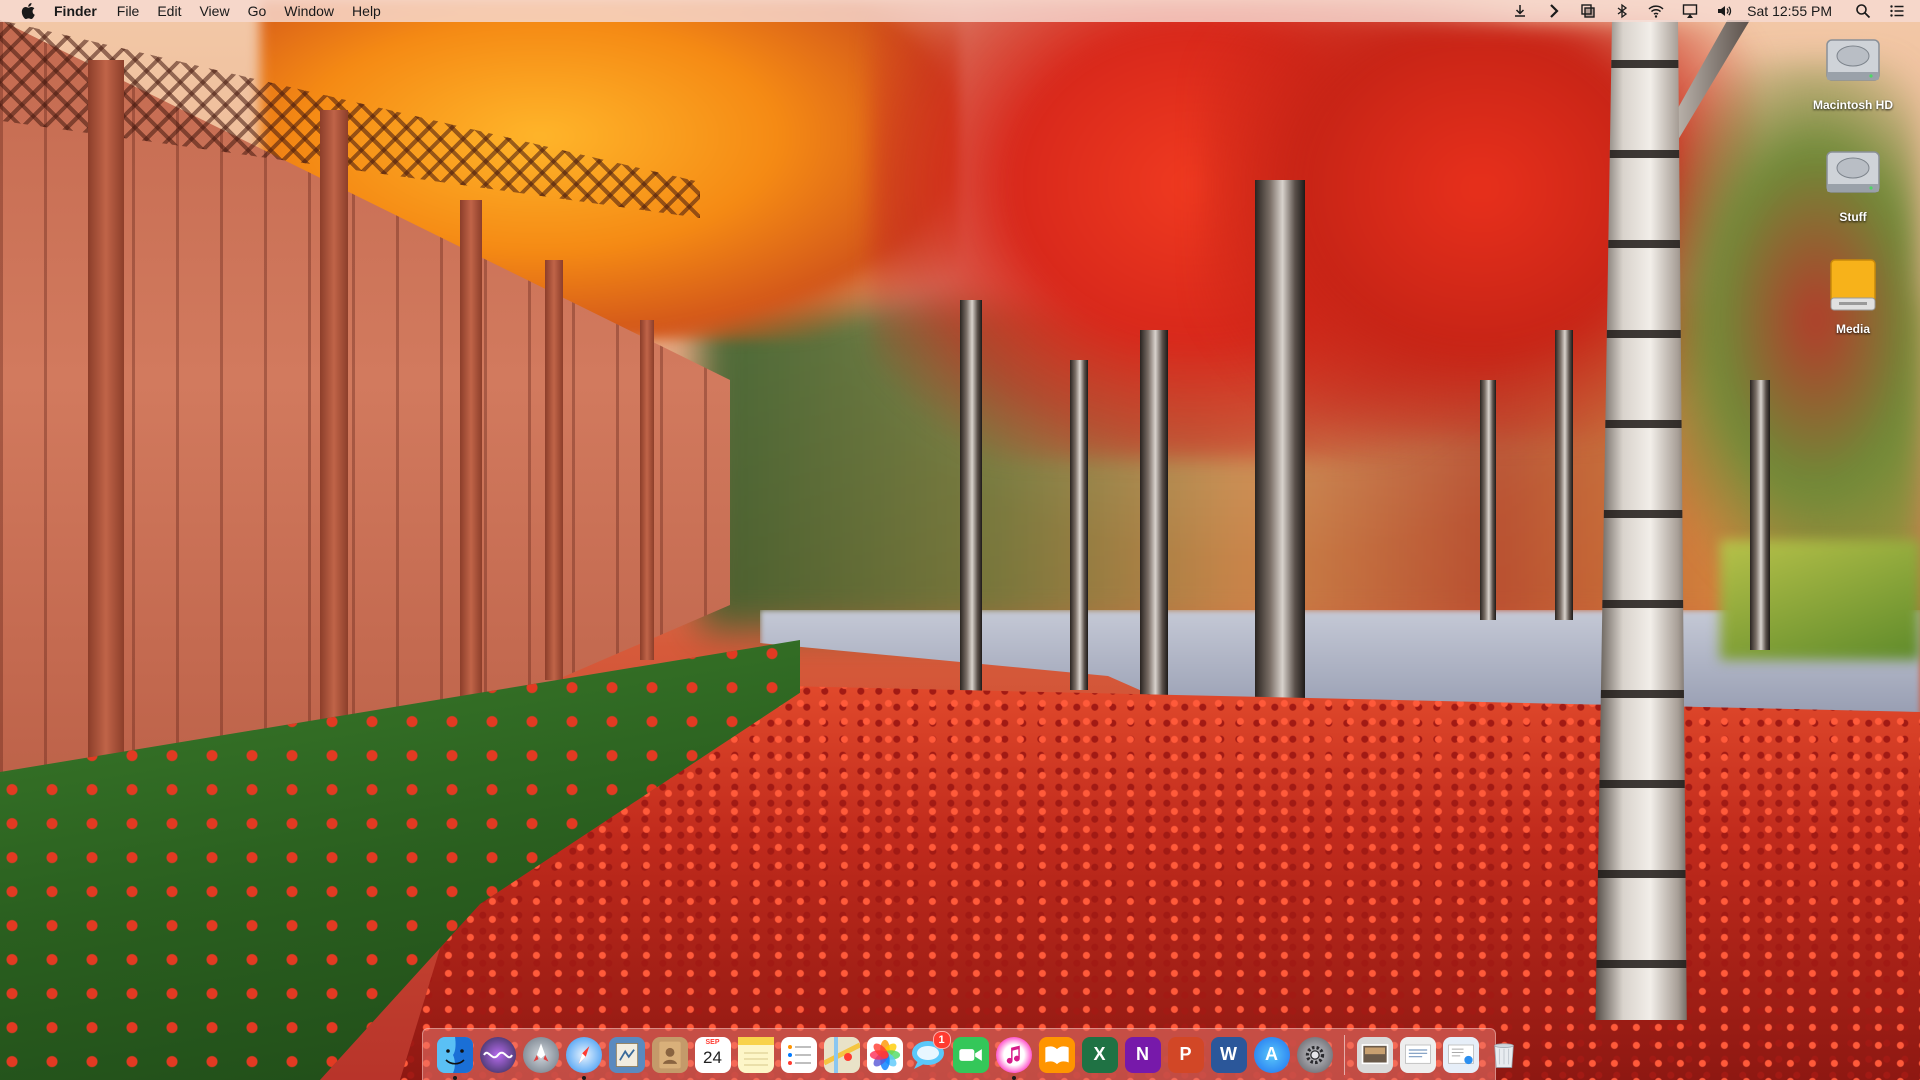 The image size is (1920, 1080). What do you see at coordinates (712, 1057) in the screenshot?
I see `calendar-day: 24` at bounding box center [712, 1057].